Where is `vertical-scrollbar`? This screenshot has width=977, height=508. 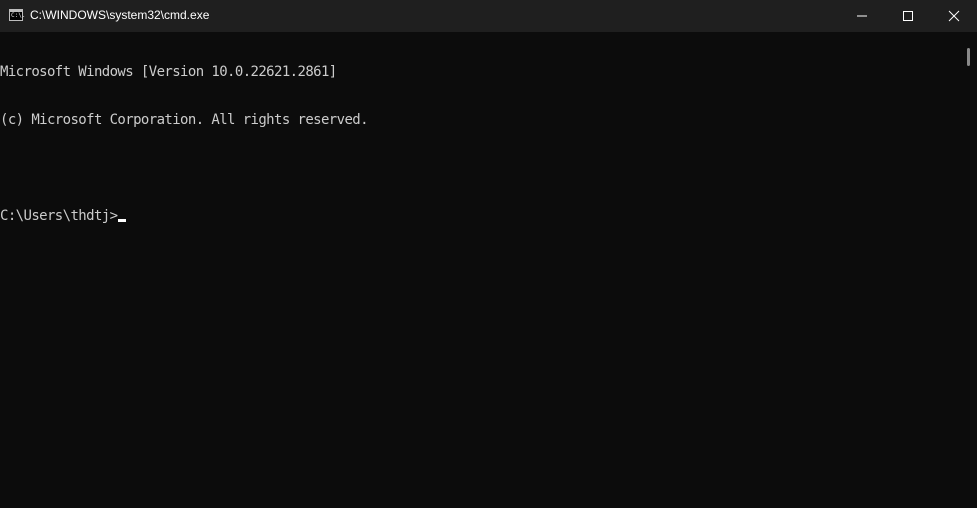 vertical-scrollbar is located at coordinates (969, 270).